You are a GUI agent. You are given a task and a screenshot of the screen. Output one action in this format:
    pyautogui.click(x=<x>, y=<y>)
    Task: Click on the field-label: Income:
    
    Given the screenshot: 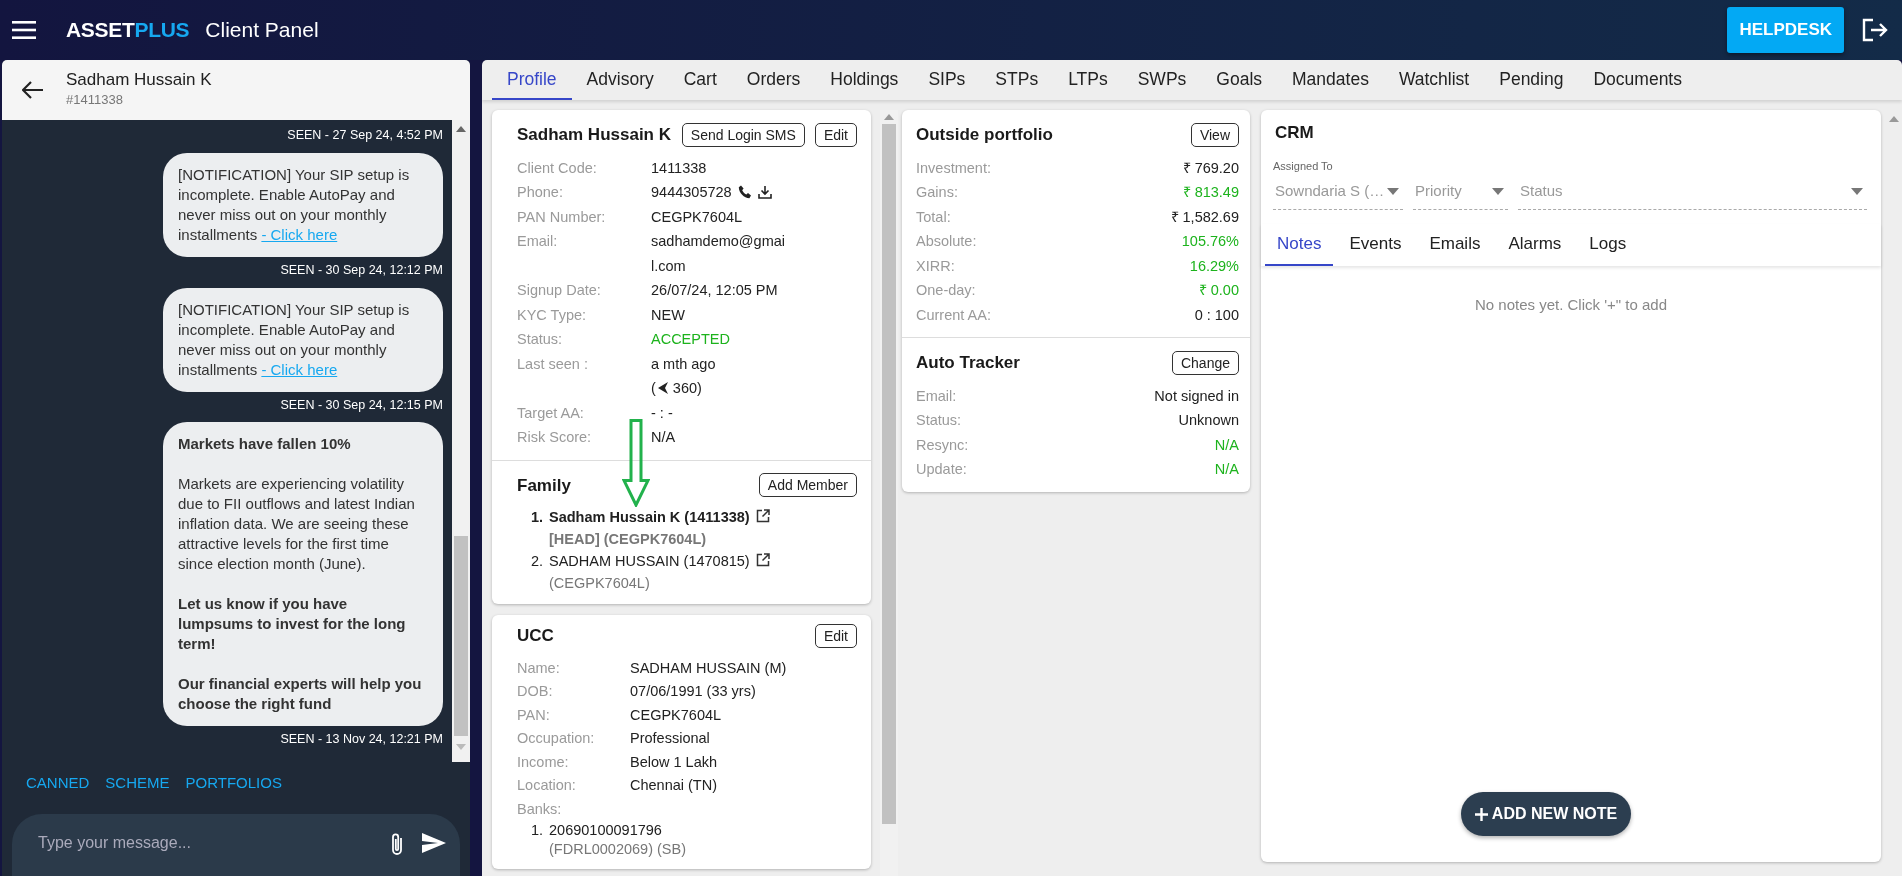 What is the action you would take?
    pyautogui.click(x=543, y=762)
    